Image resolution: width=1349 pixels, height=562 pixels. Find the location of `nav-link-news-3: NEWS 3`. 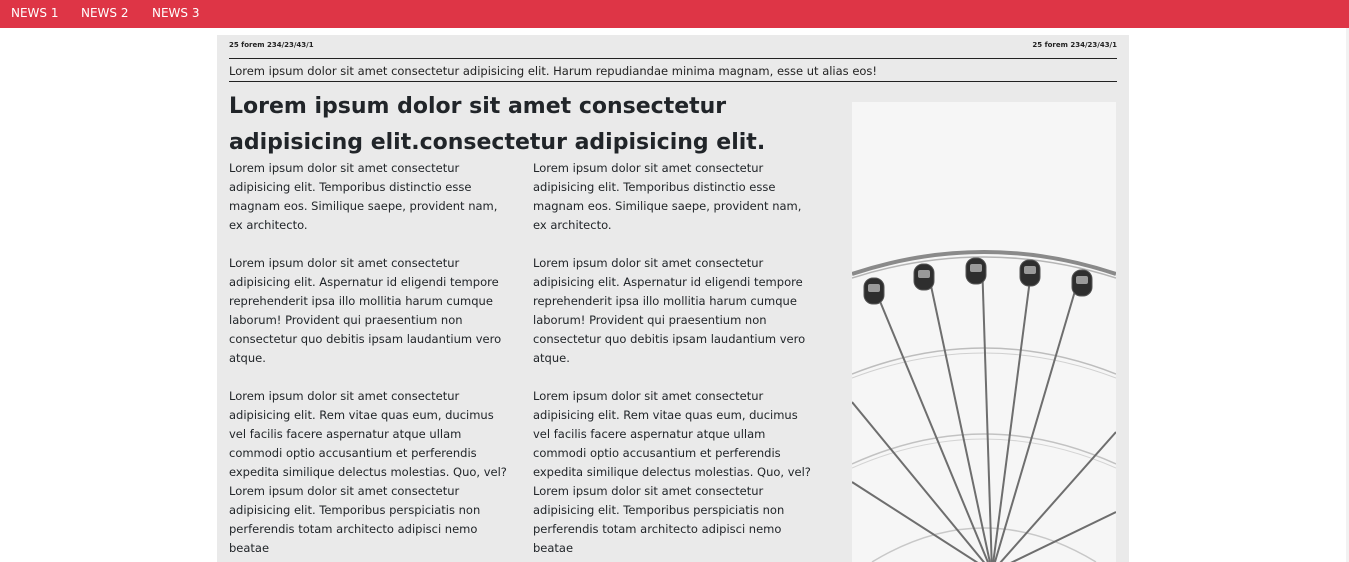

nav-link-news-3: NEWS 3 is located at coordinates (176, 13).